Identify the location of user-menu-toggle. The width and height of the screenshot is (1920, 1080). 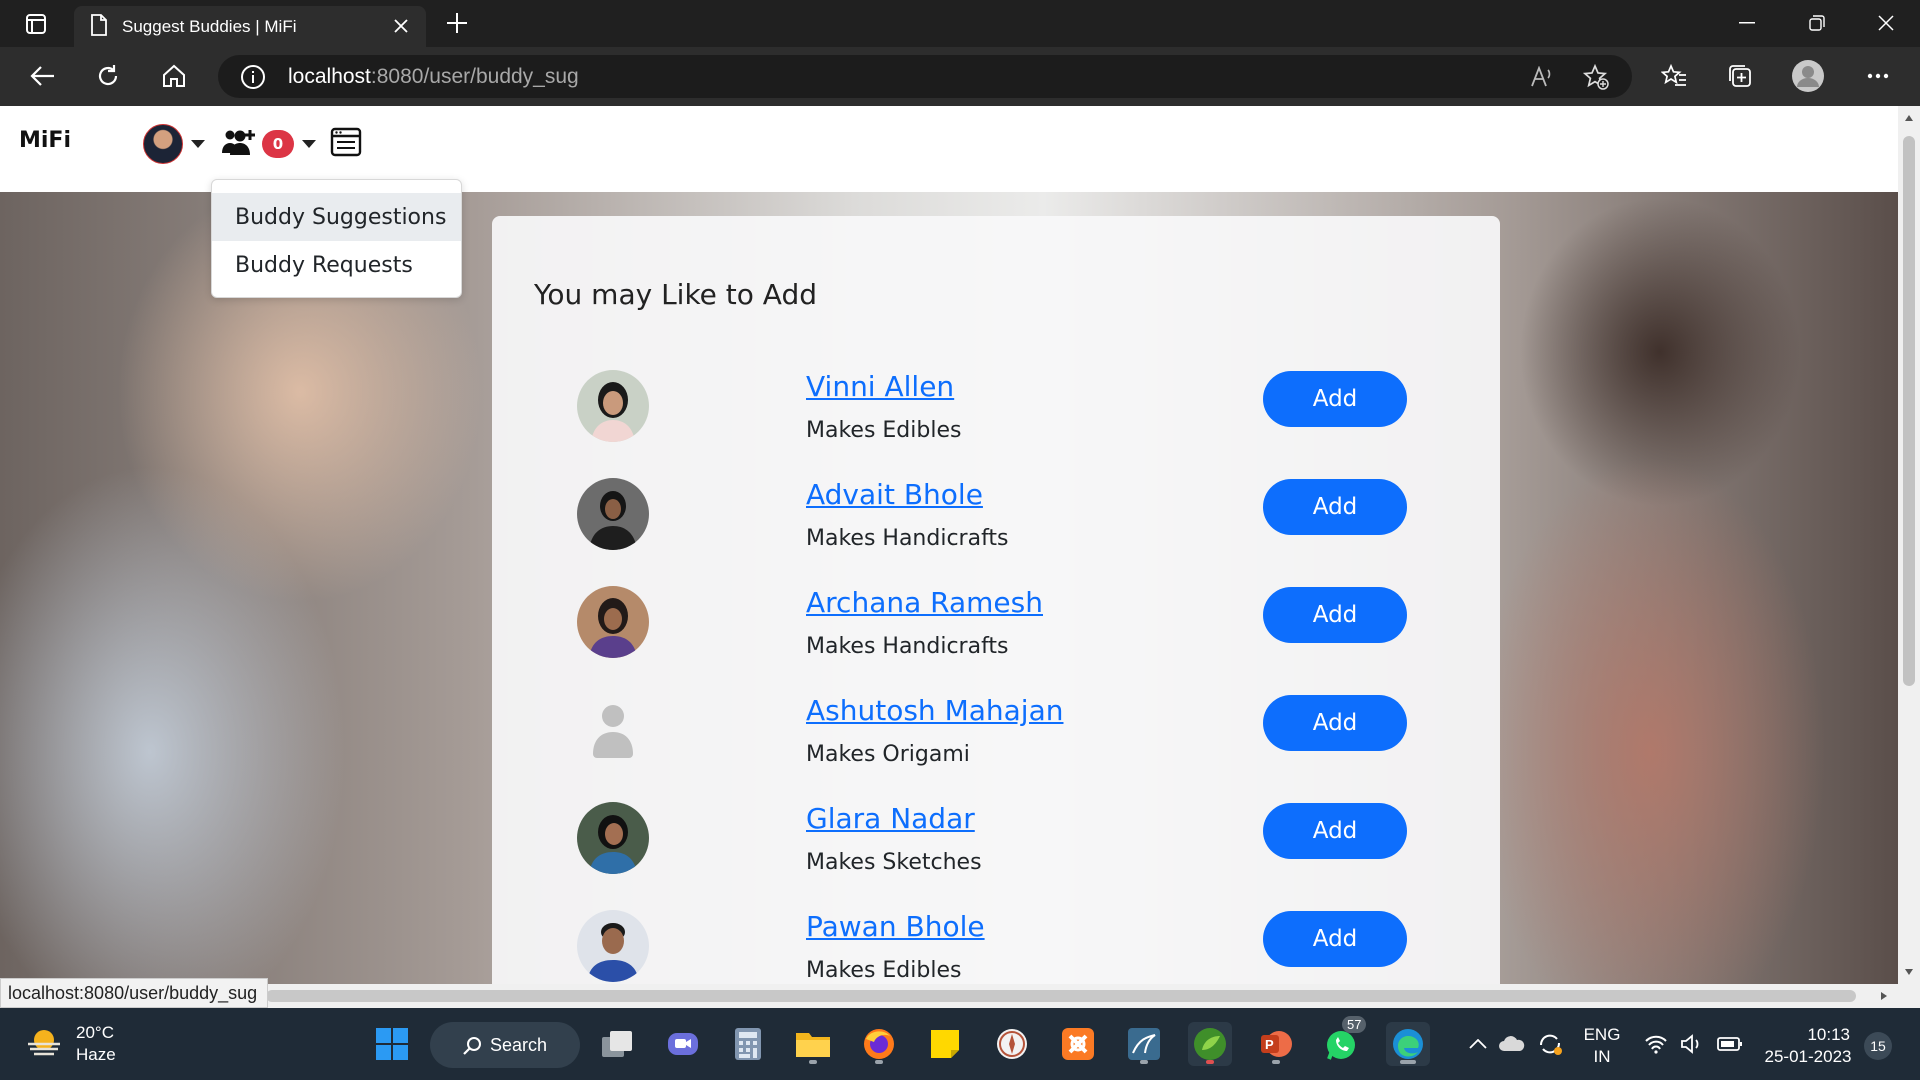
(174, 144).